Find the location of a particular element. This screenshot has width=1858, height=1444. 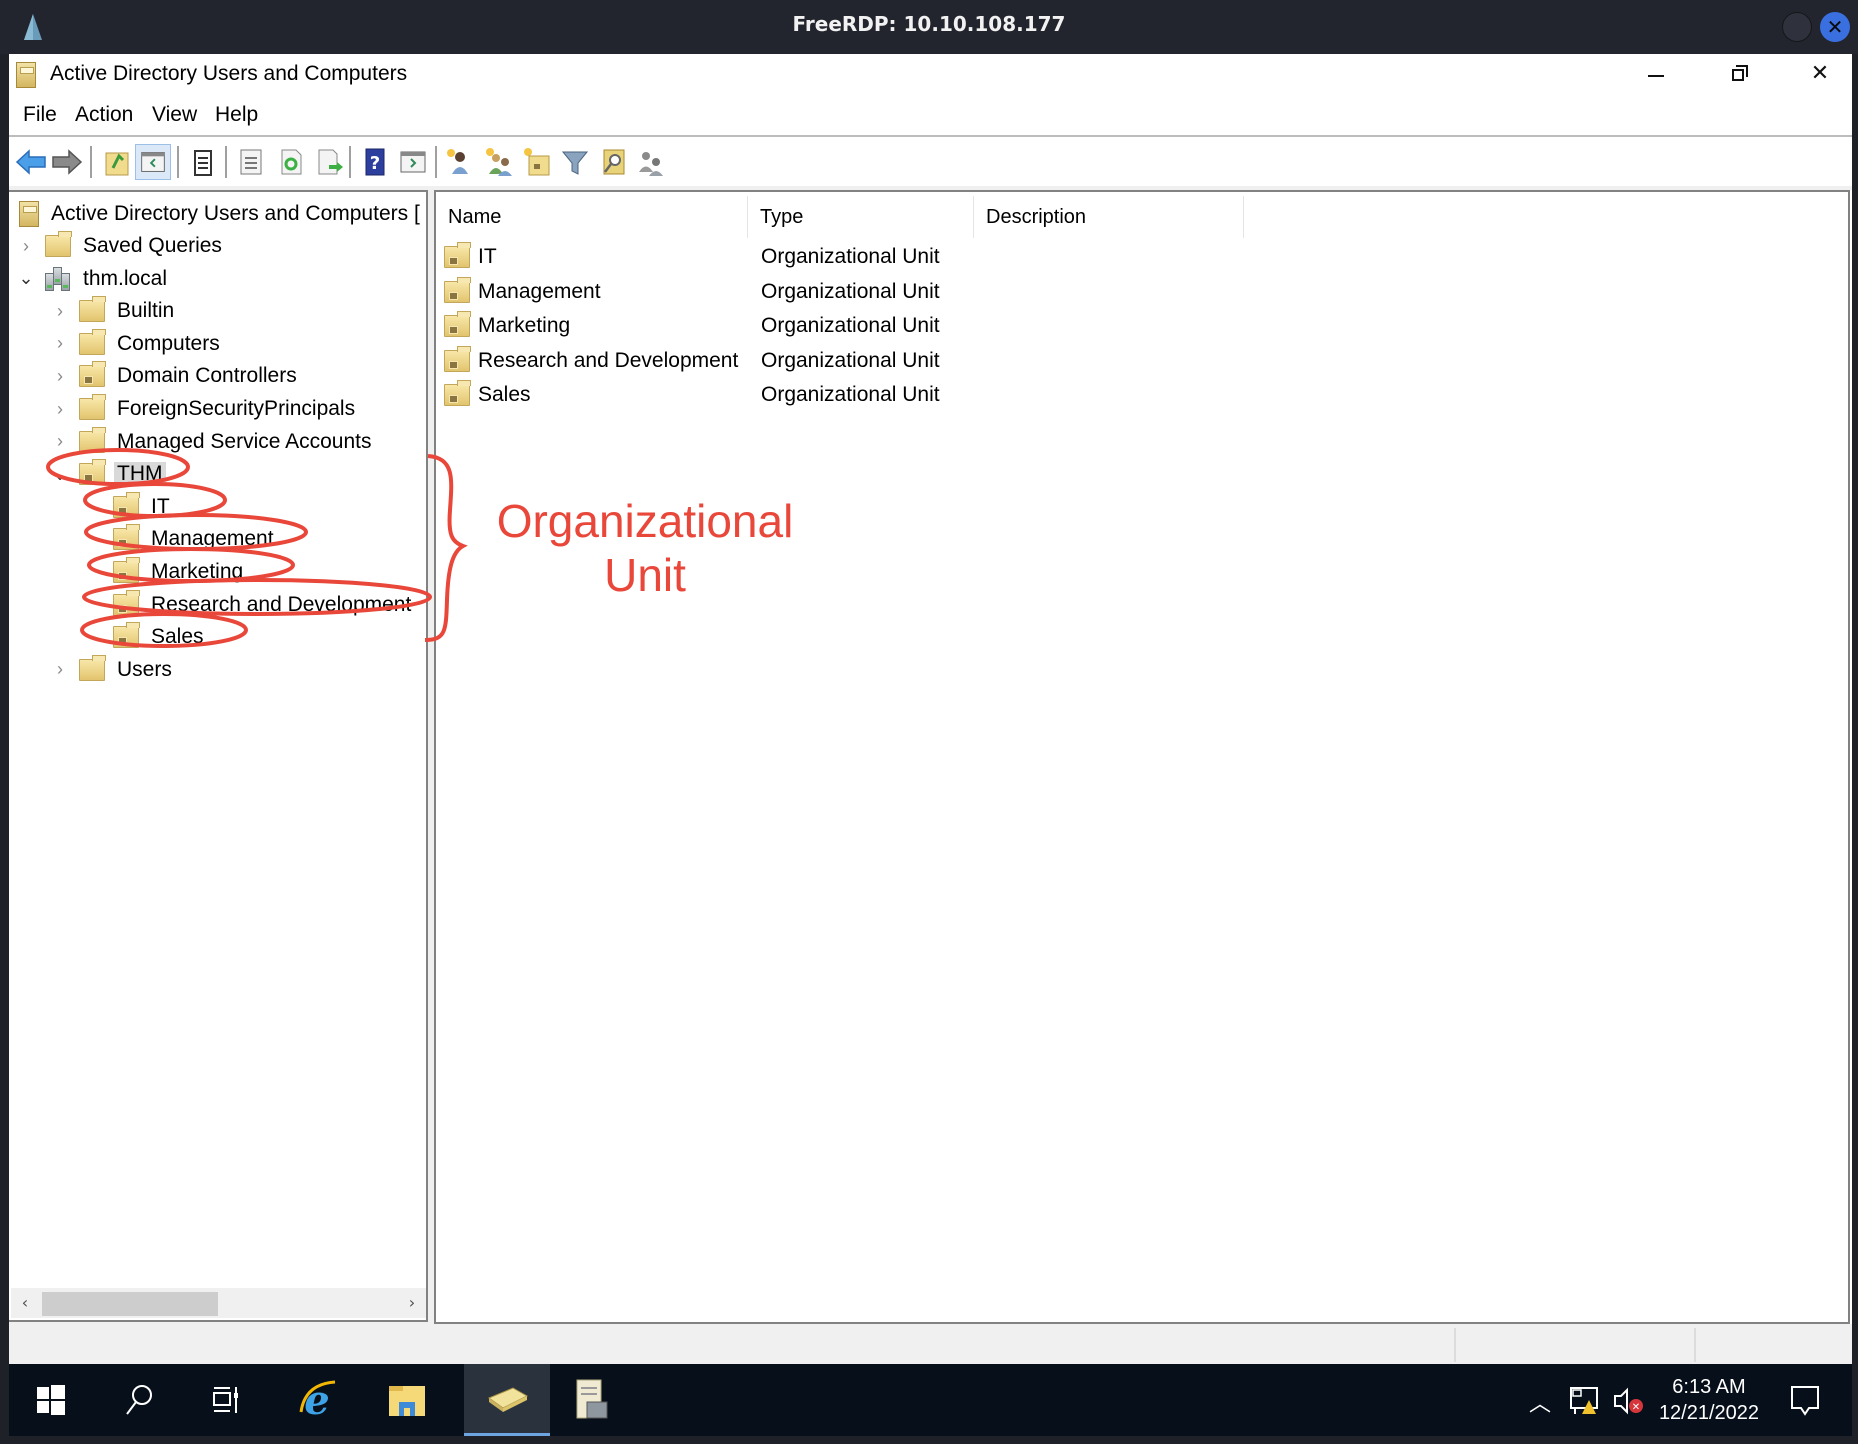

help-icon: ? is located at coordinates (375, 162).